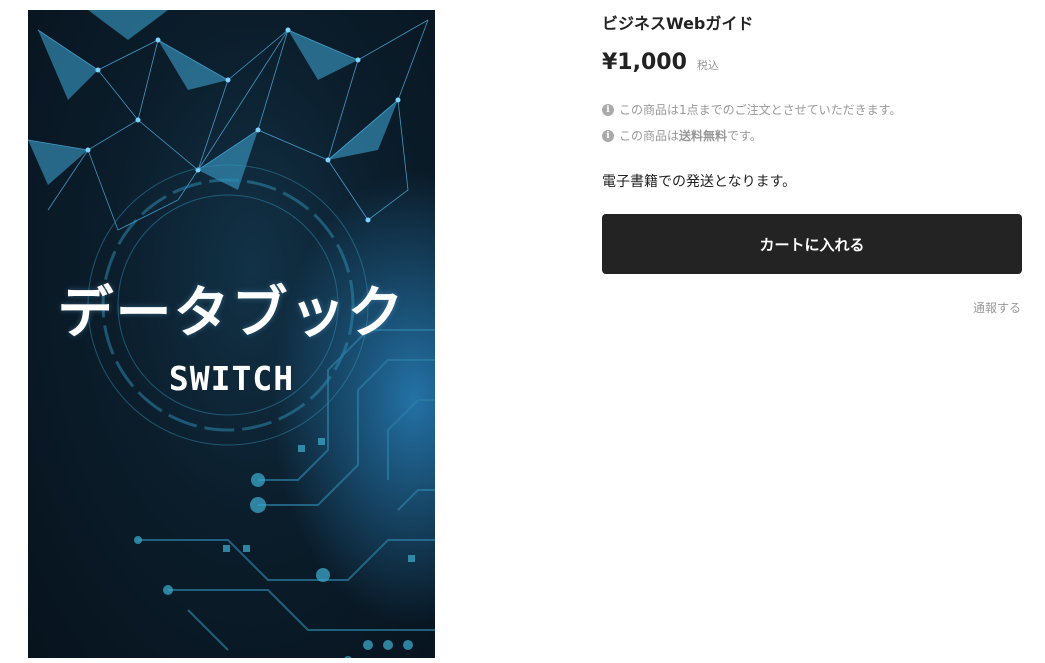 The width and height of the screenshot is (1045, 663). What do you see at coordinates (703, 136) in the screenshot?
I see `notice-shipping-free: 送料無料` at bounding box center [703, 136].